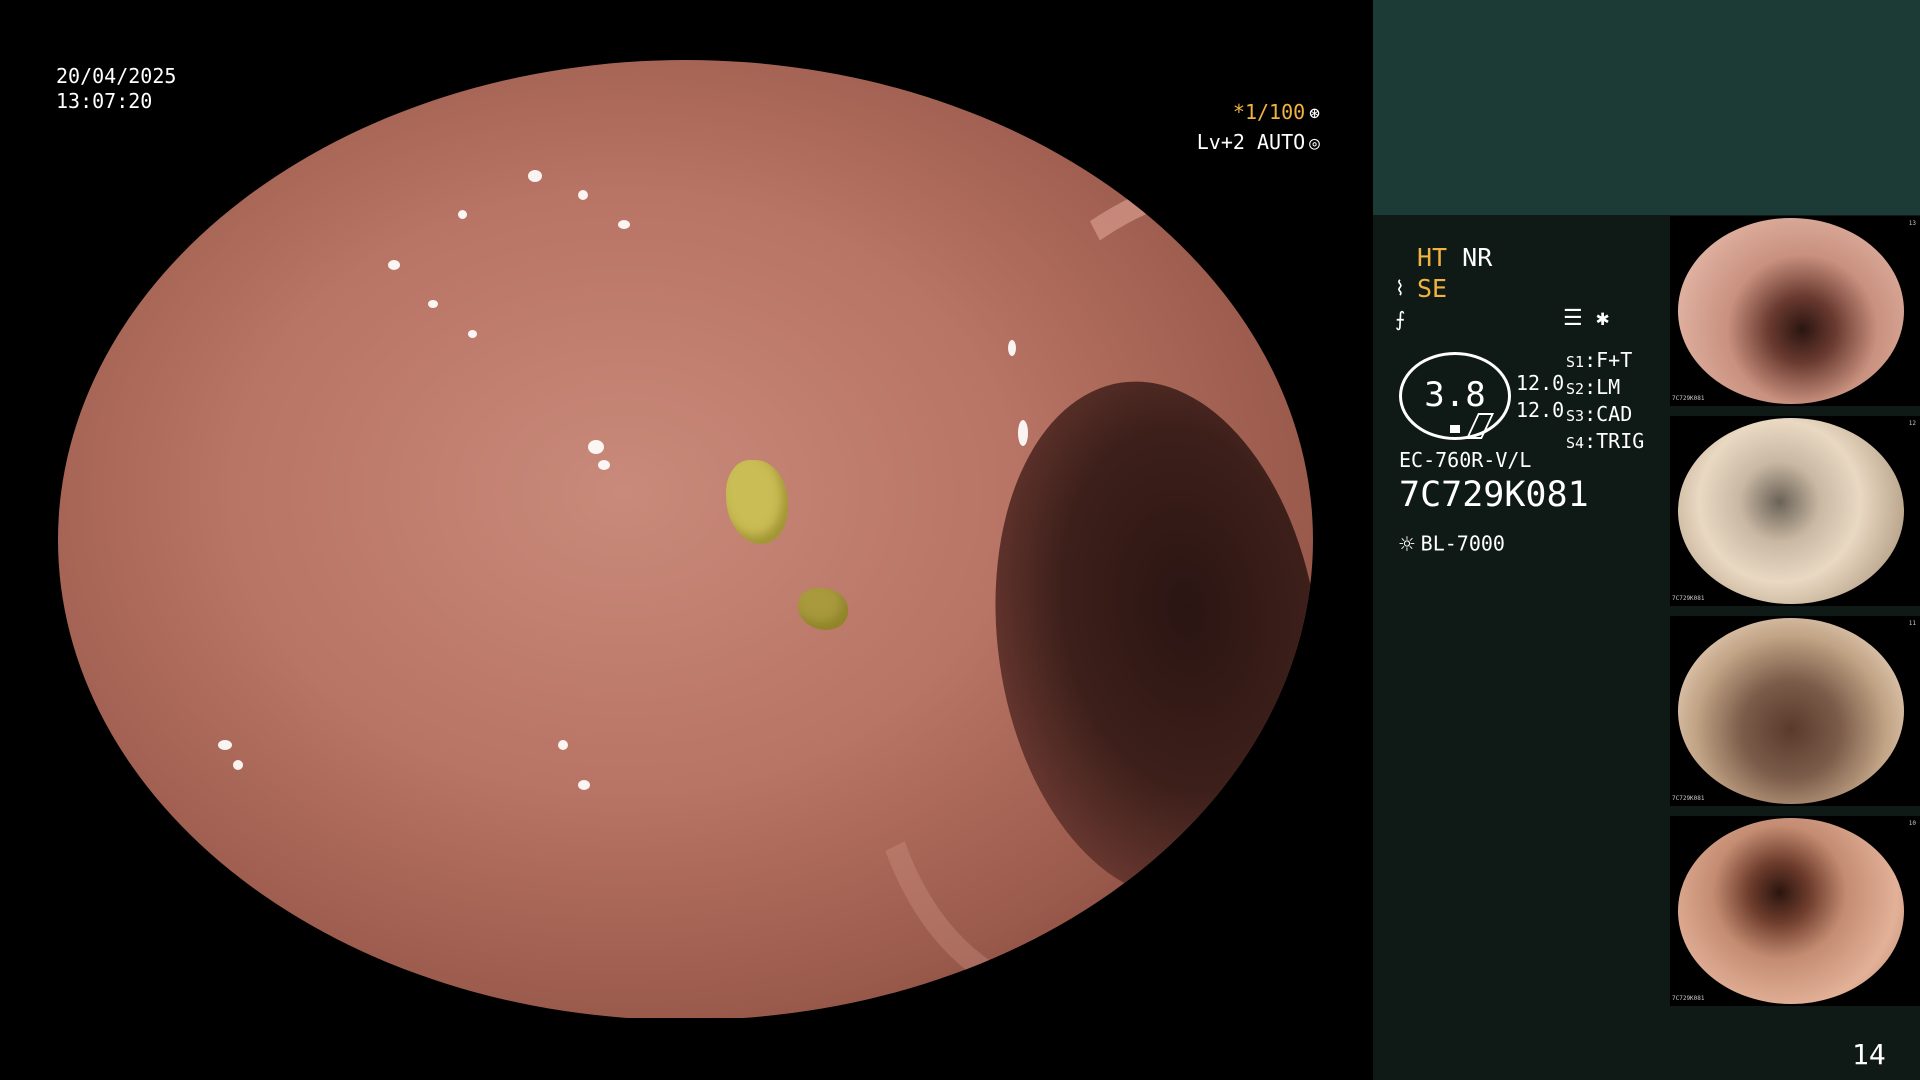  Describe the element at coordinates (1573, 318) in the screenshot. I see `menu-icon: ☰` at that location.